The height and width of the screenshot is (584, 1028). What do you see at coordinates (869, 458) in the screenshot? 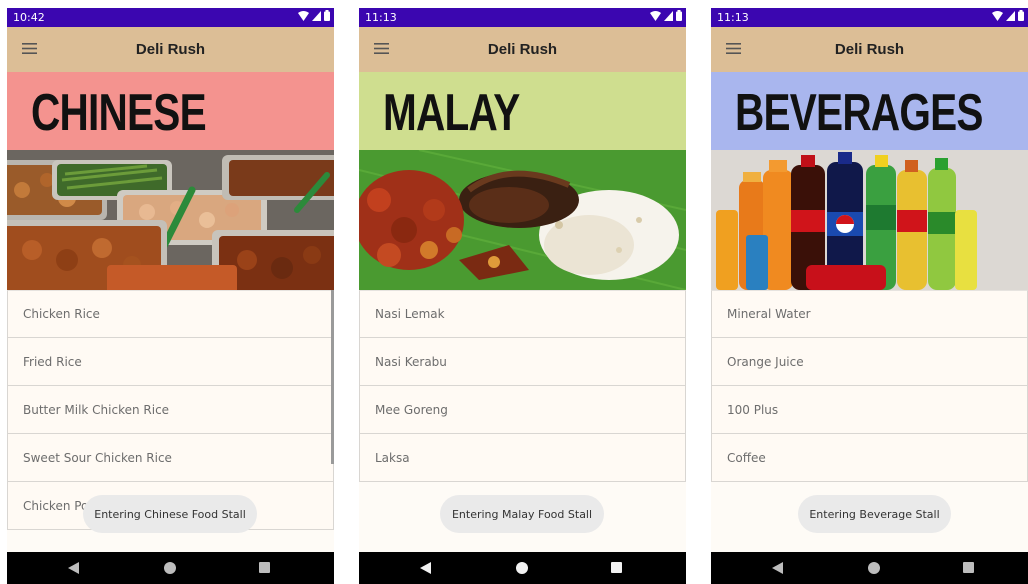
I see `menu-item-coffee: Coffee` at bounding box center [869, 458].